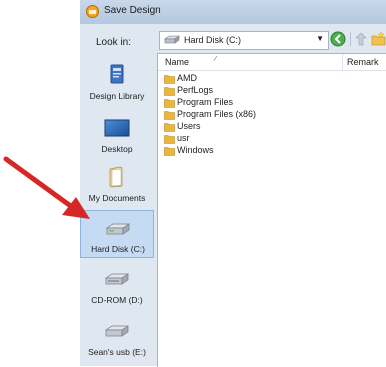 The height and width of the screenshot is (367, 386). What do you see at coordinates (116, 177) in the screenshot?
I see `my-documents-icon` at bounding box center [116, 177].